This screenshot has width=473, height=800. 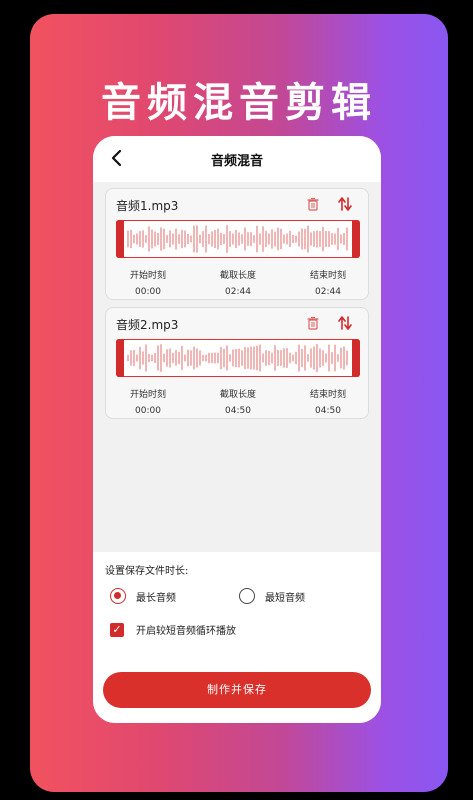 What do you see at coordinates (238, 411) in the screenshot?
I see `clip-length-value: 04:50` at bounding box center [238, 411].